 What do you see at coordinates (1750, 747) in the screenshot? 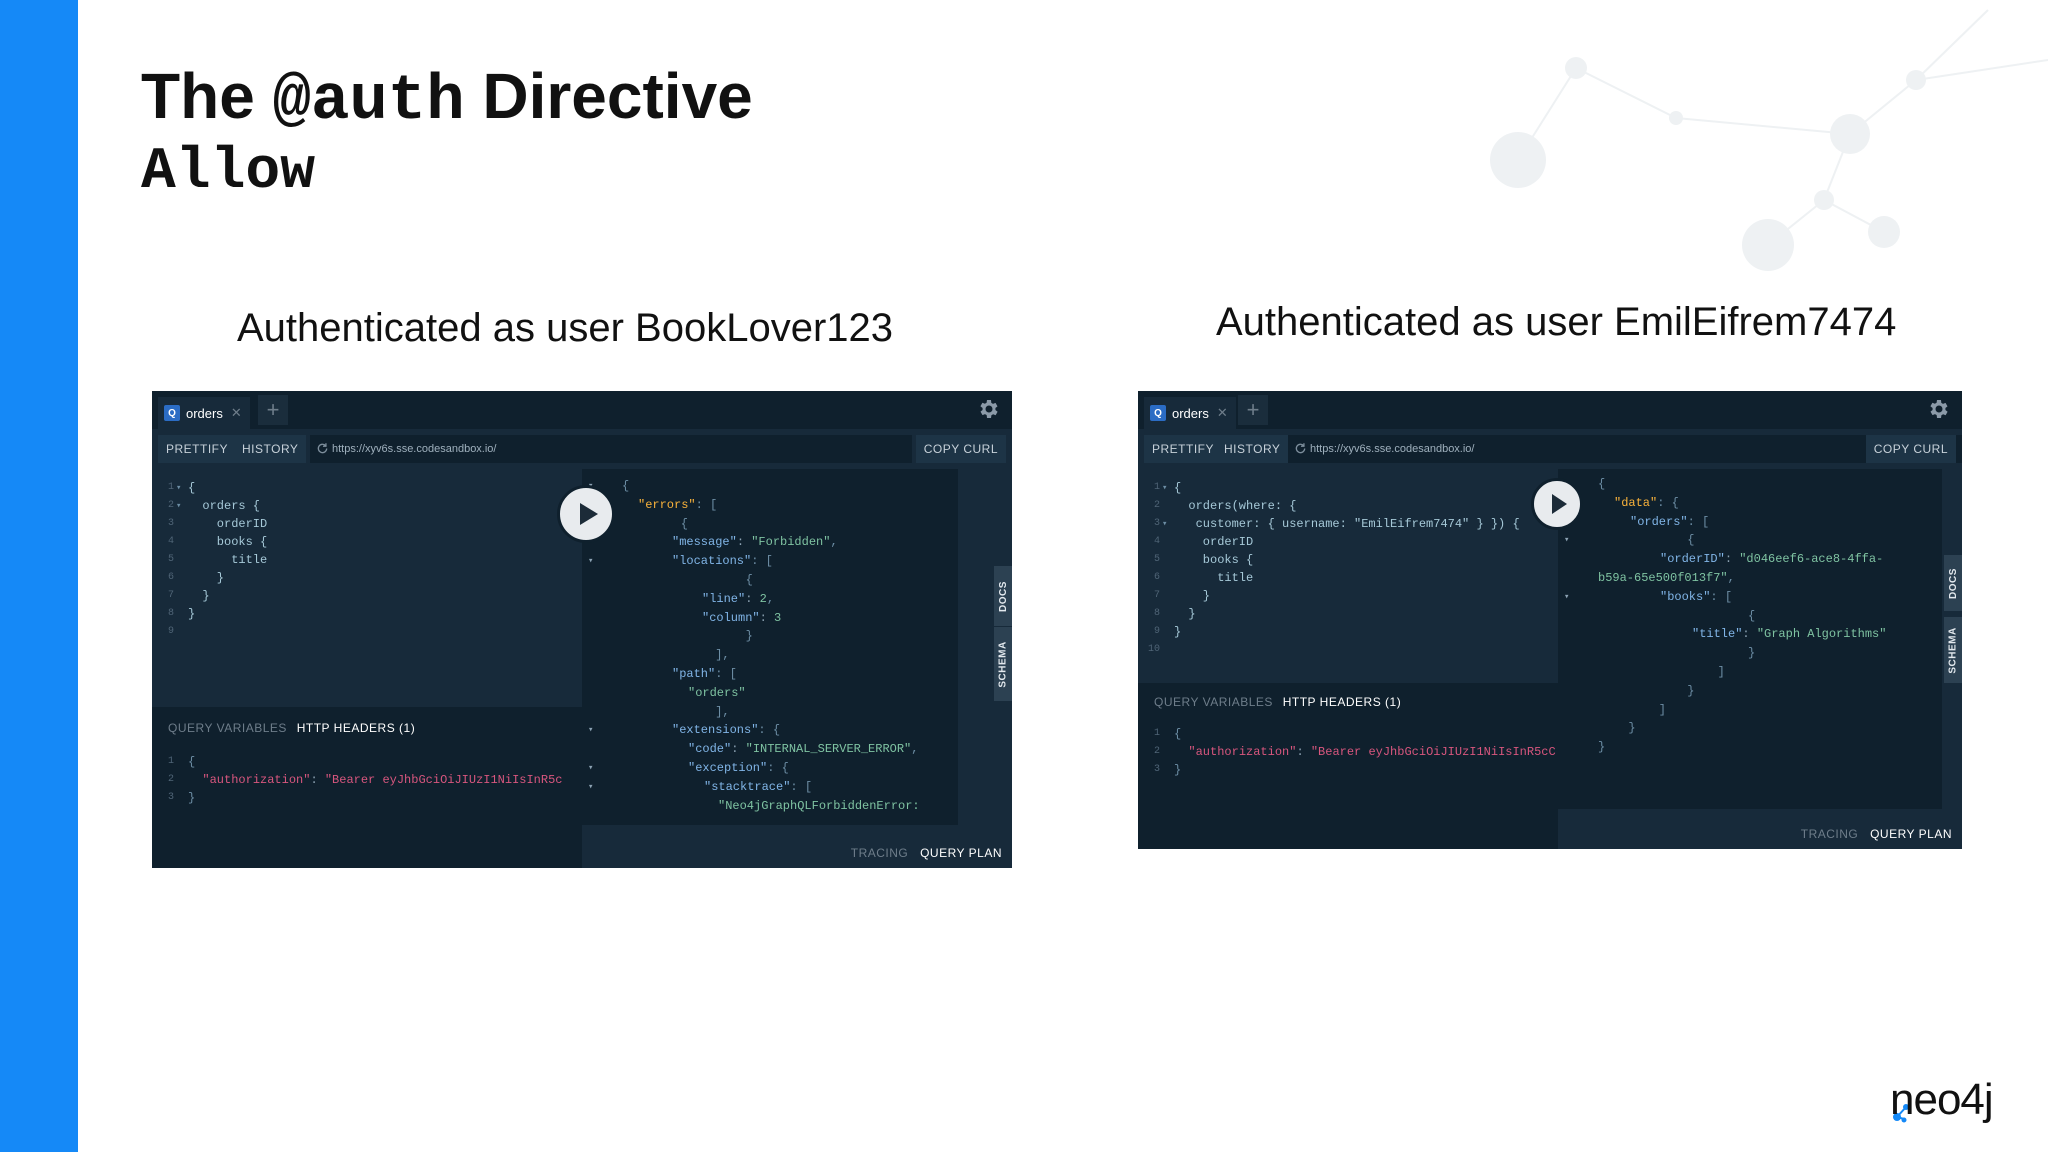
I see `result-line: }` at bounding box center [1750, 747].